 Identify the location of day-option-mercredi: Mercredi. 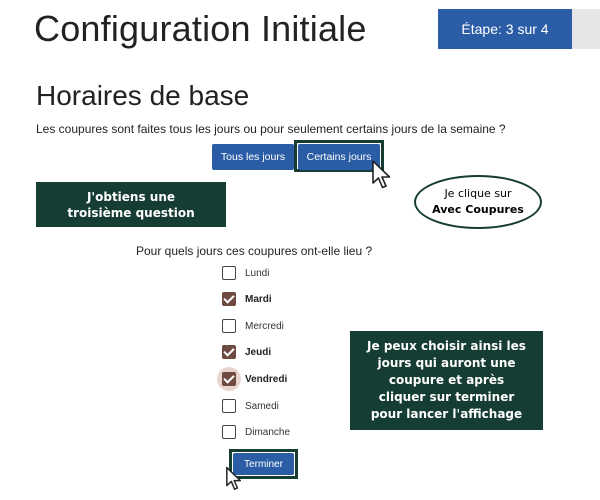
(253, 326).